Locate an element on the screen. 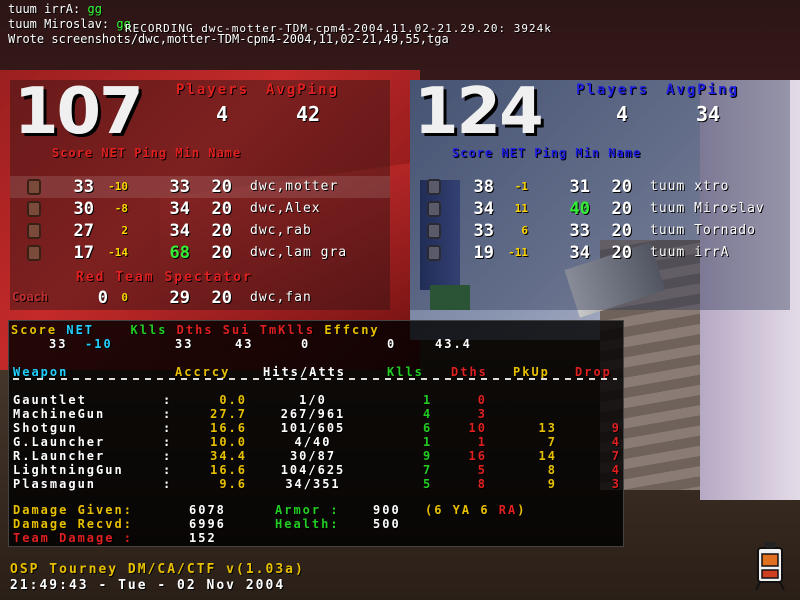 This screenshot has width=800, height=600. red-team-score: 107 is located at coordinates (79, 112).